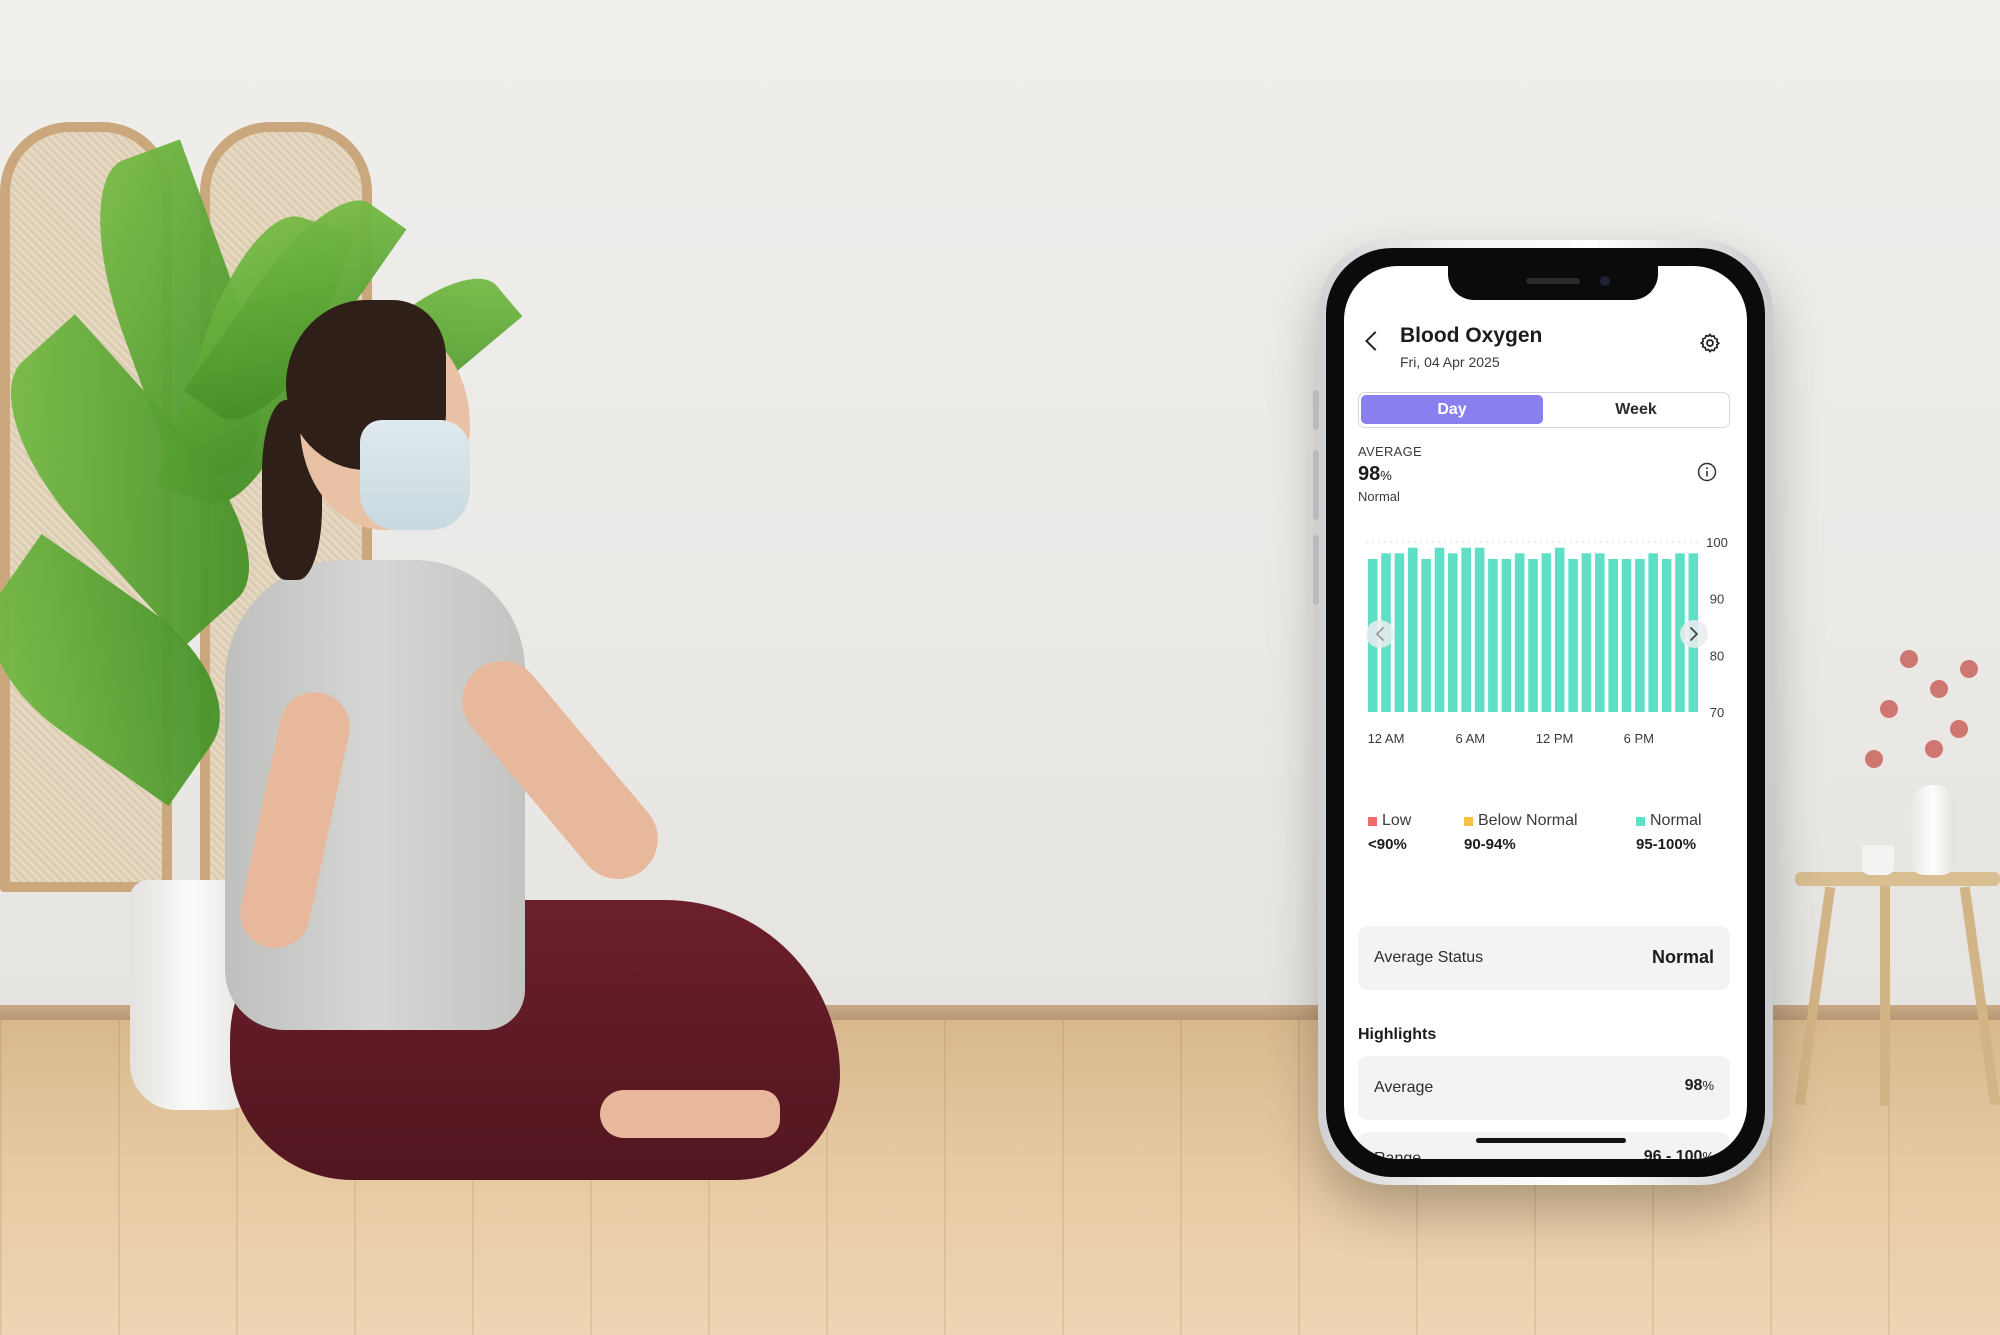  What do you see at coordinates (1404, 1087) in the screenshot?
I see `highlight-average-label: Average` at bounding box center [1404, 1087].